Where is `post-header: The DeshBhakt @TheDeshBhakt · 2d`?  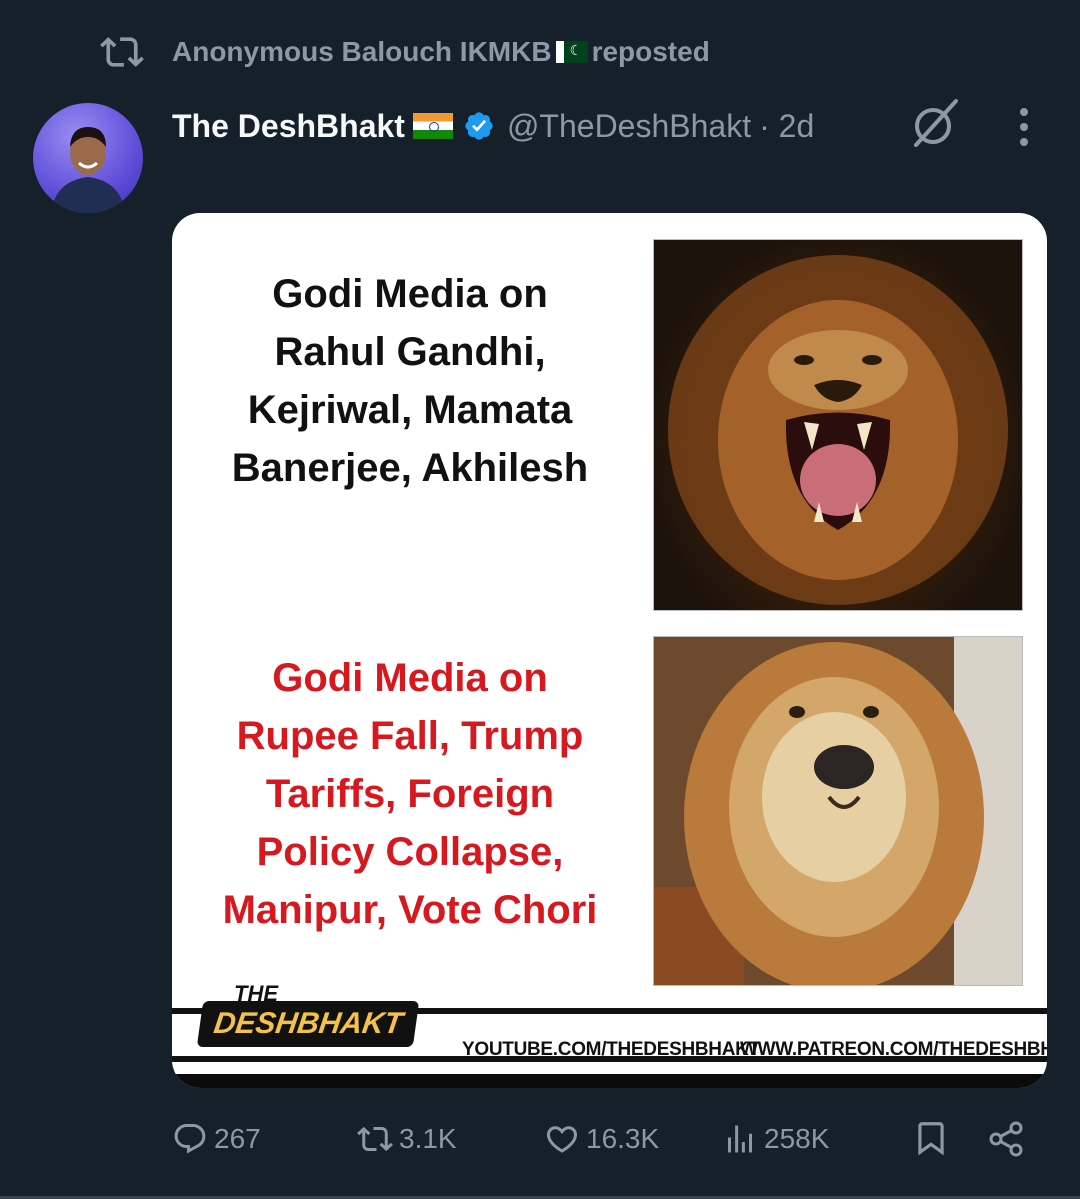
post-header: The DeshBhakt @TheDeshBhakt · 2d is located at coordinates (493, 126).